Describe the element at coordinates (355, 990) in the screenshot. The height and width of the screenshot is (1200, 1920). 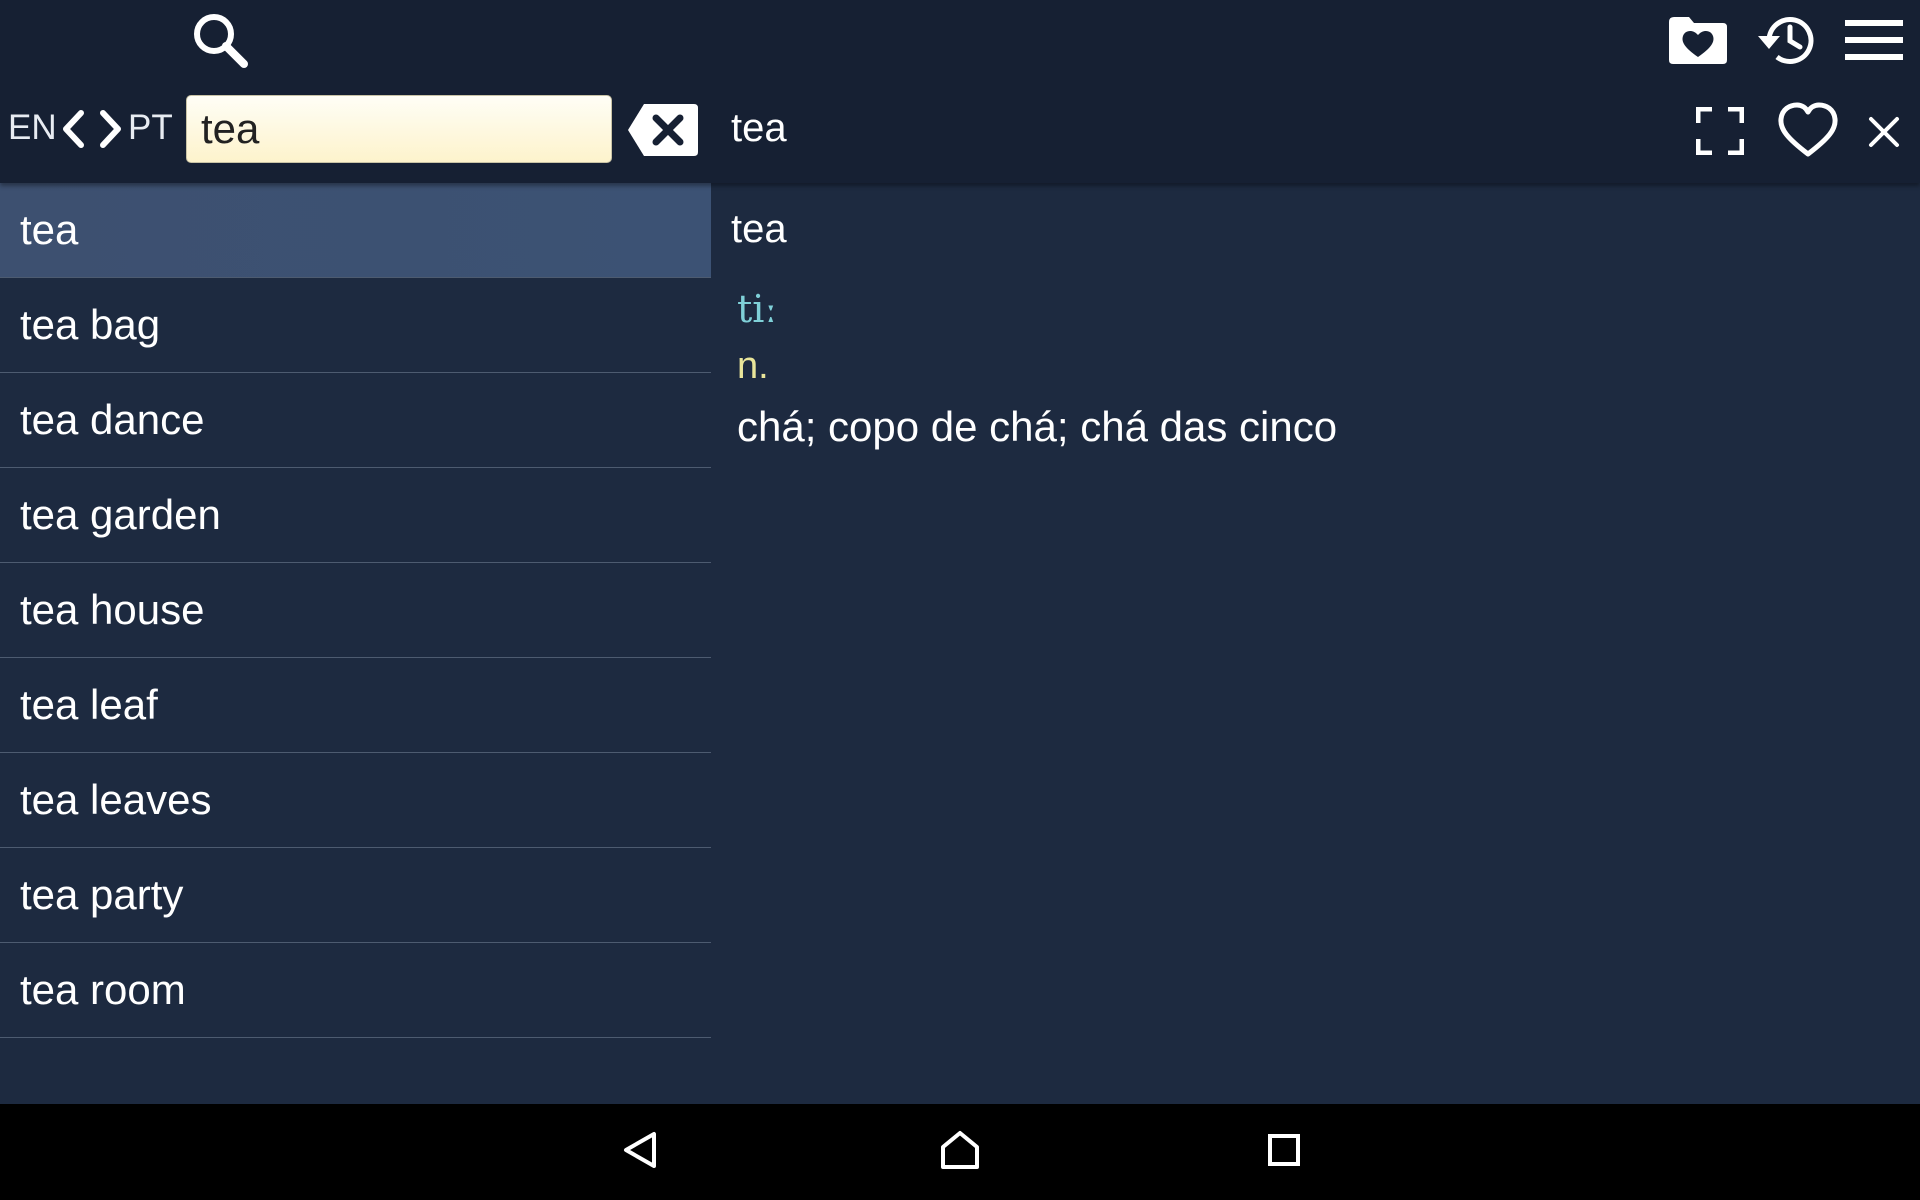
I see `list-item: tea room` at that location.